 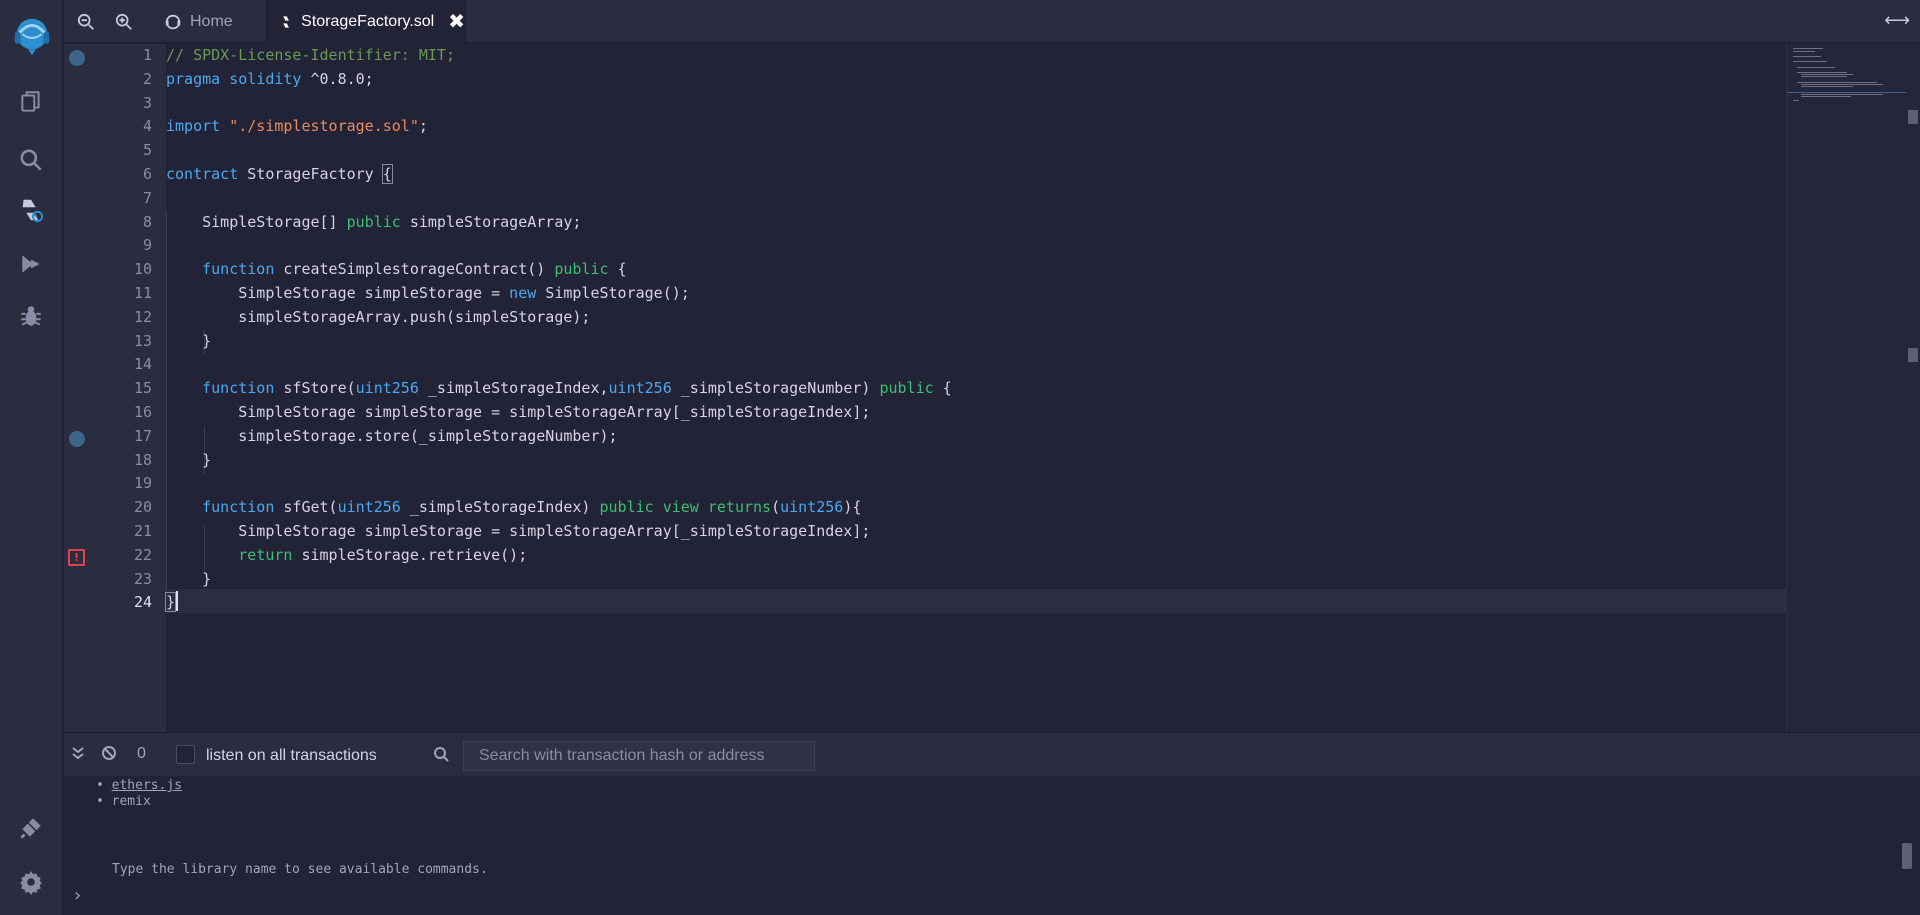 I want to click on deploy-run-icon, so click(x=31, y=264).